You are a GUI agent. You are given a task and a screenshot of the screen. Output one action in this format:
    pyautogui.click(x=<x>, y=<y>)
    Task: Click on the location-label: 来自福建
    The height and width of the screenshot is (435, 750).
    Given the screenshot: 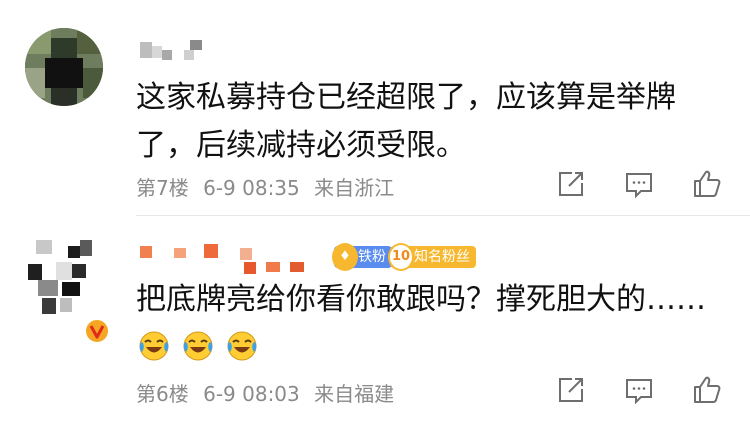 What is the action you would take?
    pyautogui.click(x=354, y=394)
    